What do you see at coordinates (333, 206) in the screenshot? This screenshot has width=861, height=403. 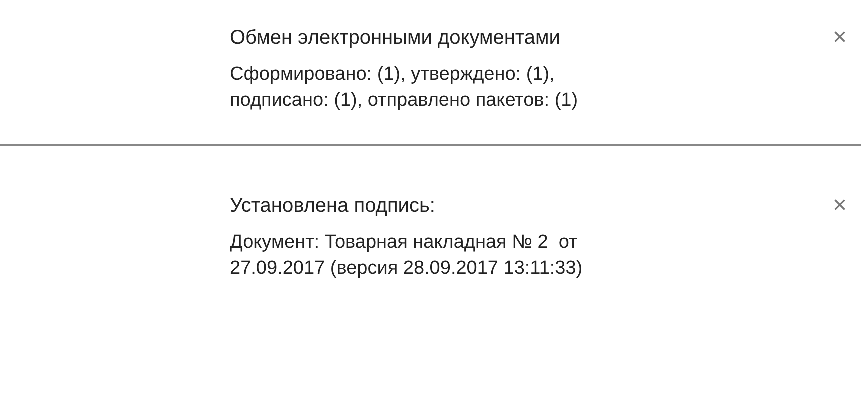 I see `notification-title: Установлена подпись:` at bounding box center [333, 206].